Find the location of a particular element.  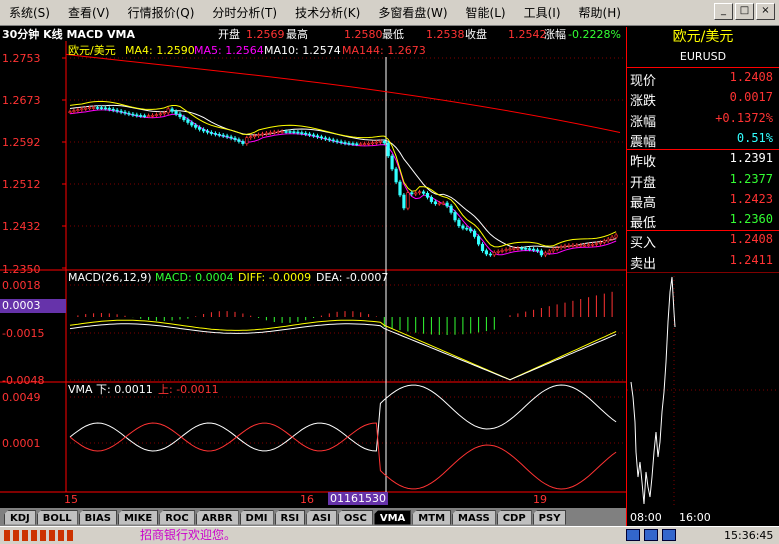

window-controls: _ □ × is located at coordinates (744, 11).